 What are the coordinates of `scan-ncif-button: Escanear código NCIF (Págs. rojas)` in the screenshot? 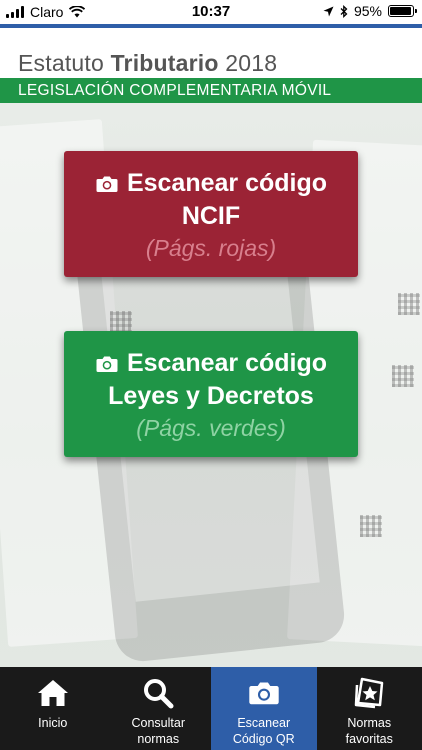 It's located at (211, 214).